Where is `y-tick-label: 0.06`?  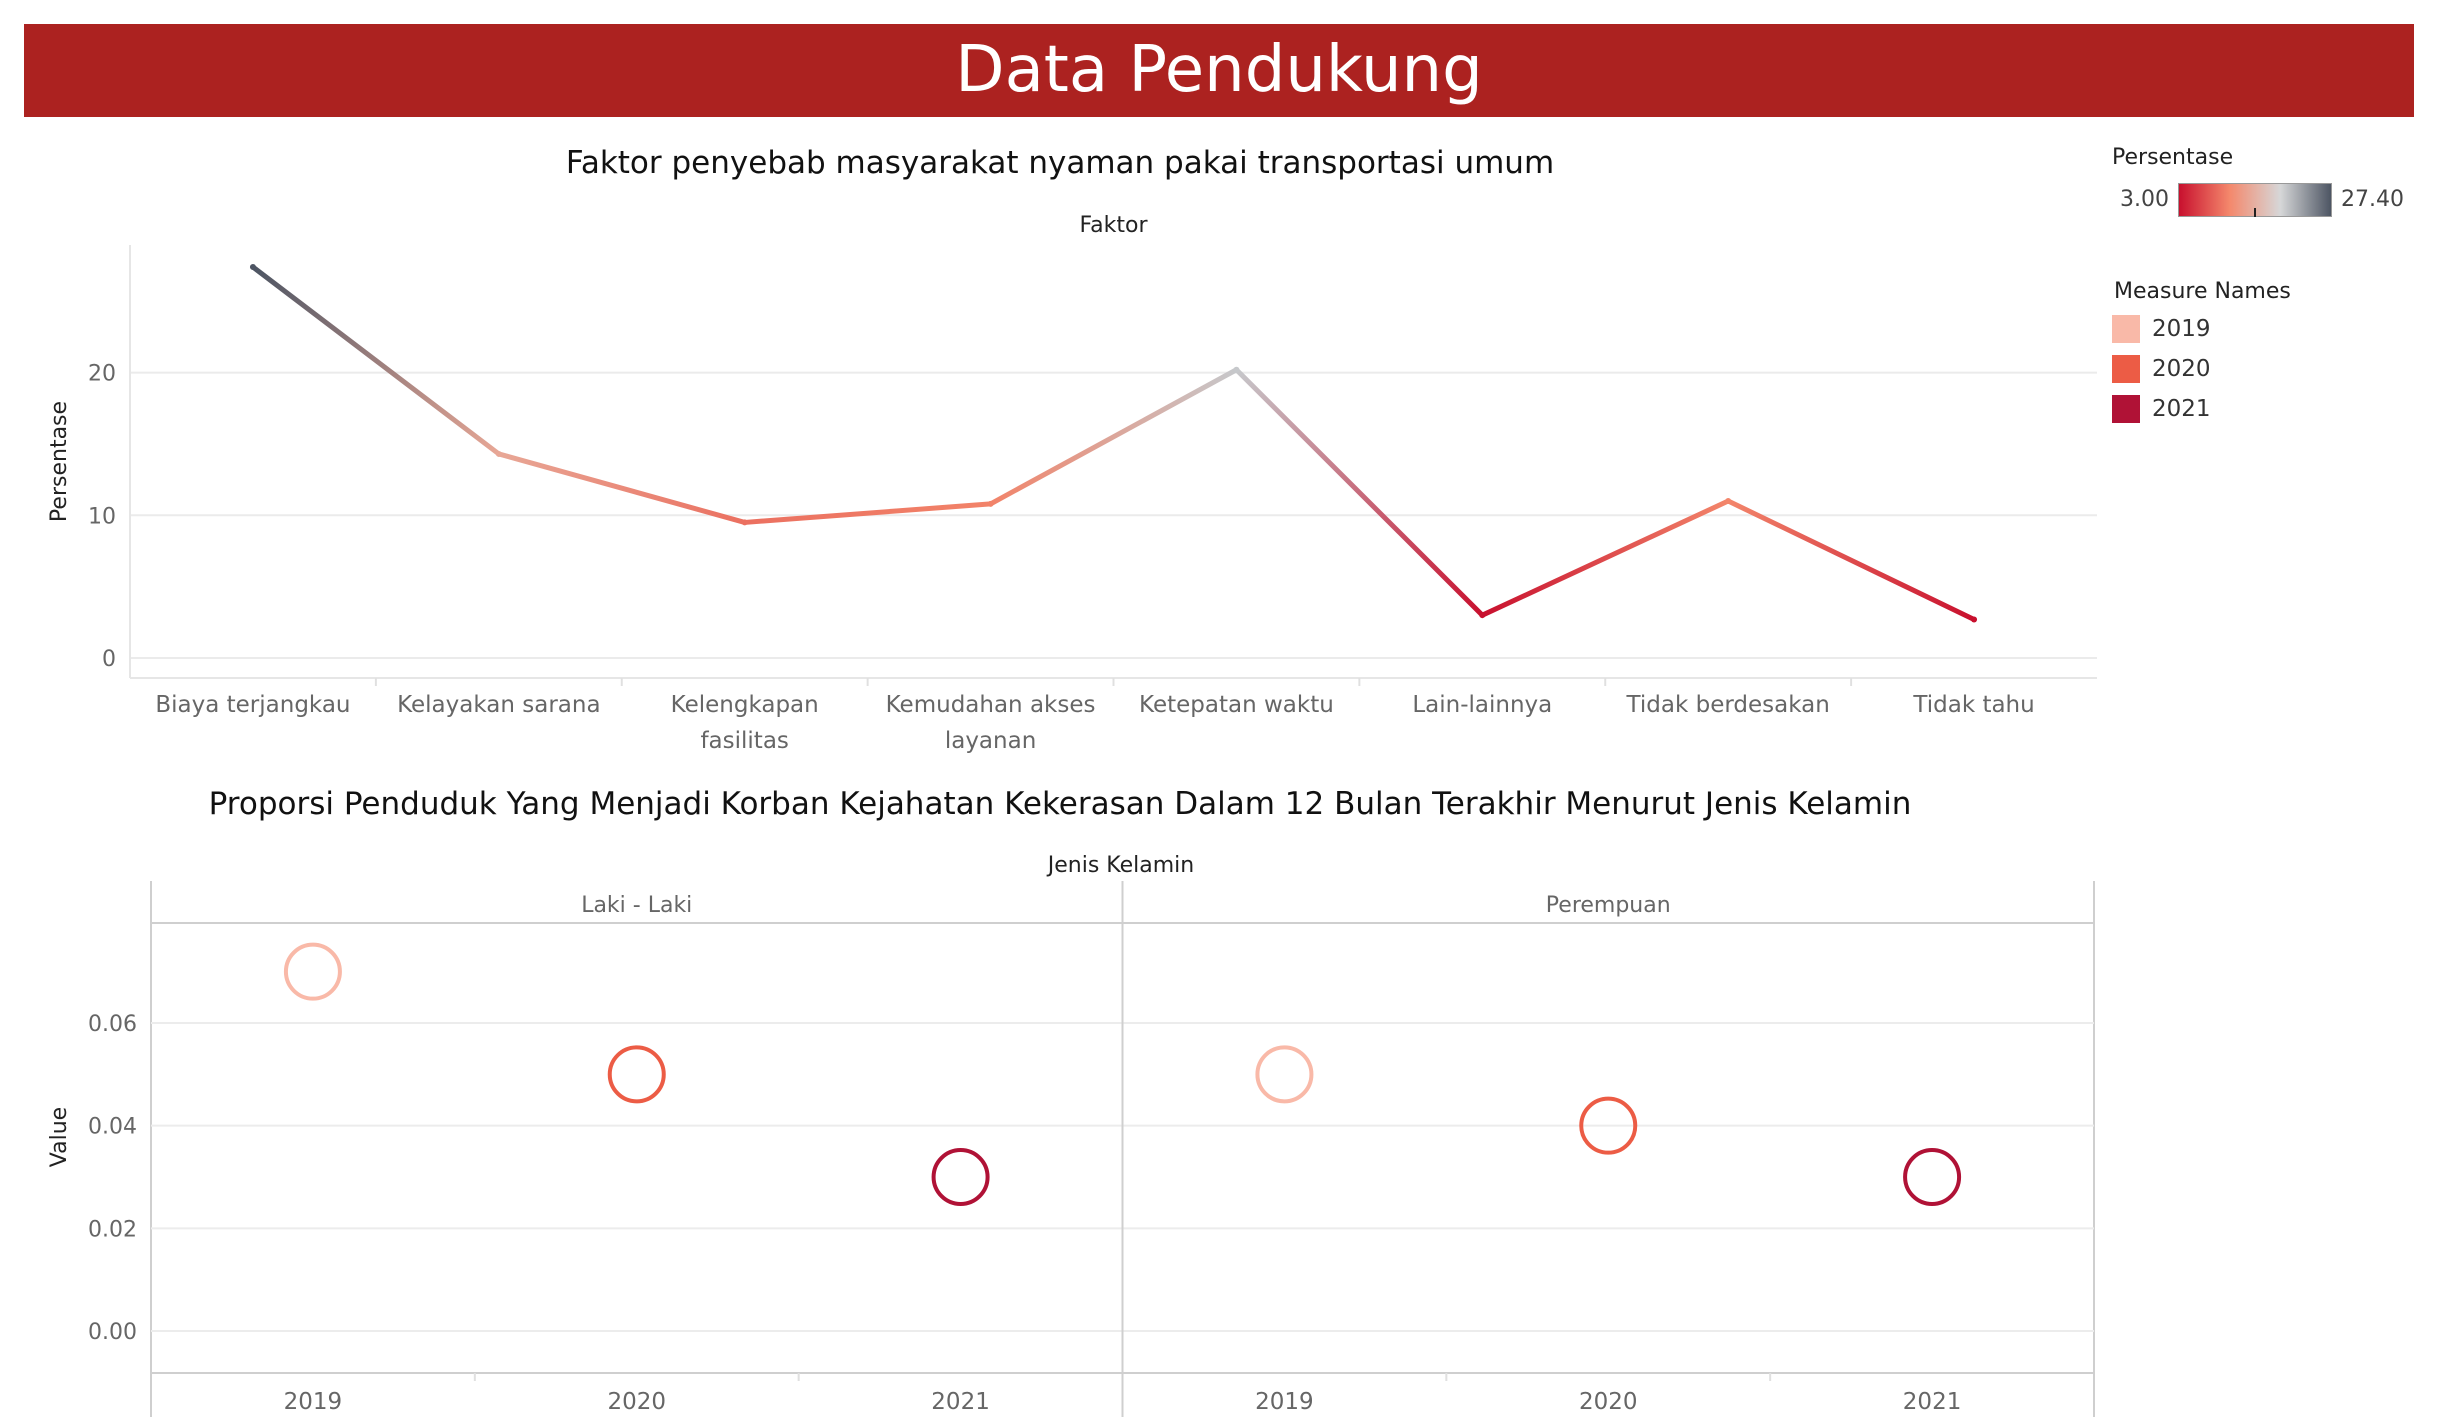
y-tick-label: 0.06 is located at coordinates (112, 1024).